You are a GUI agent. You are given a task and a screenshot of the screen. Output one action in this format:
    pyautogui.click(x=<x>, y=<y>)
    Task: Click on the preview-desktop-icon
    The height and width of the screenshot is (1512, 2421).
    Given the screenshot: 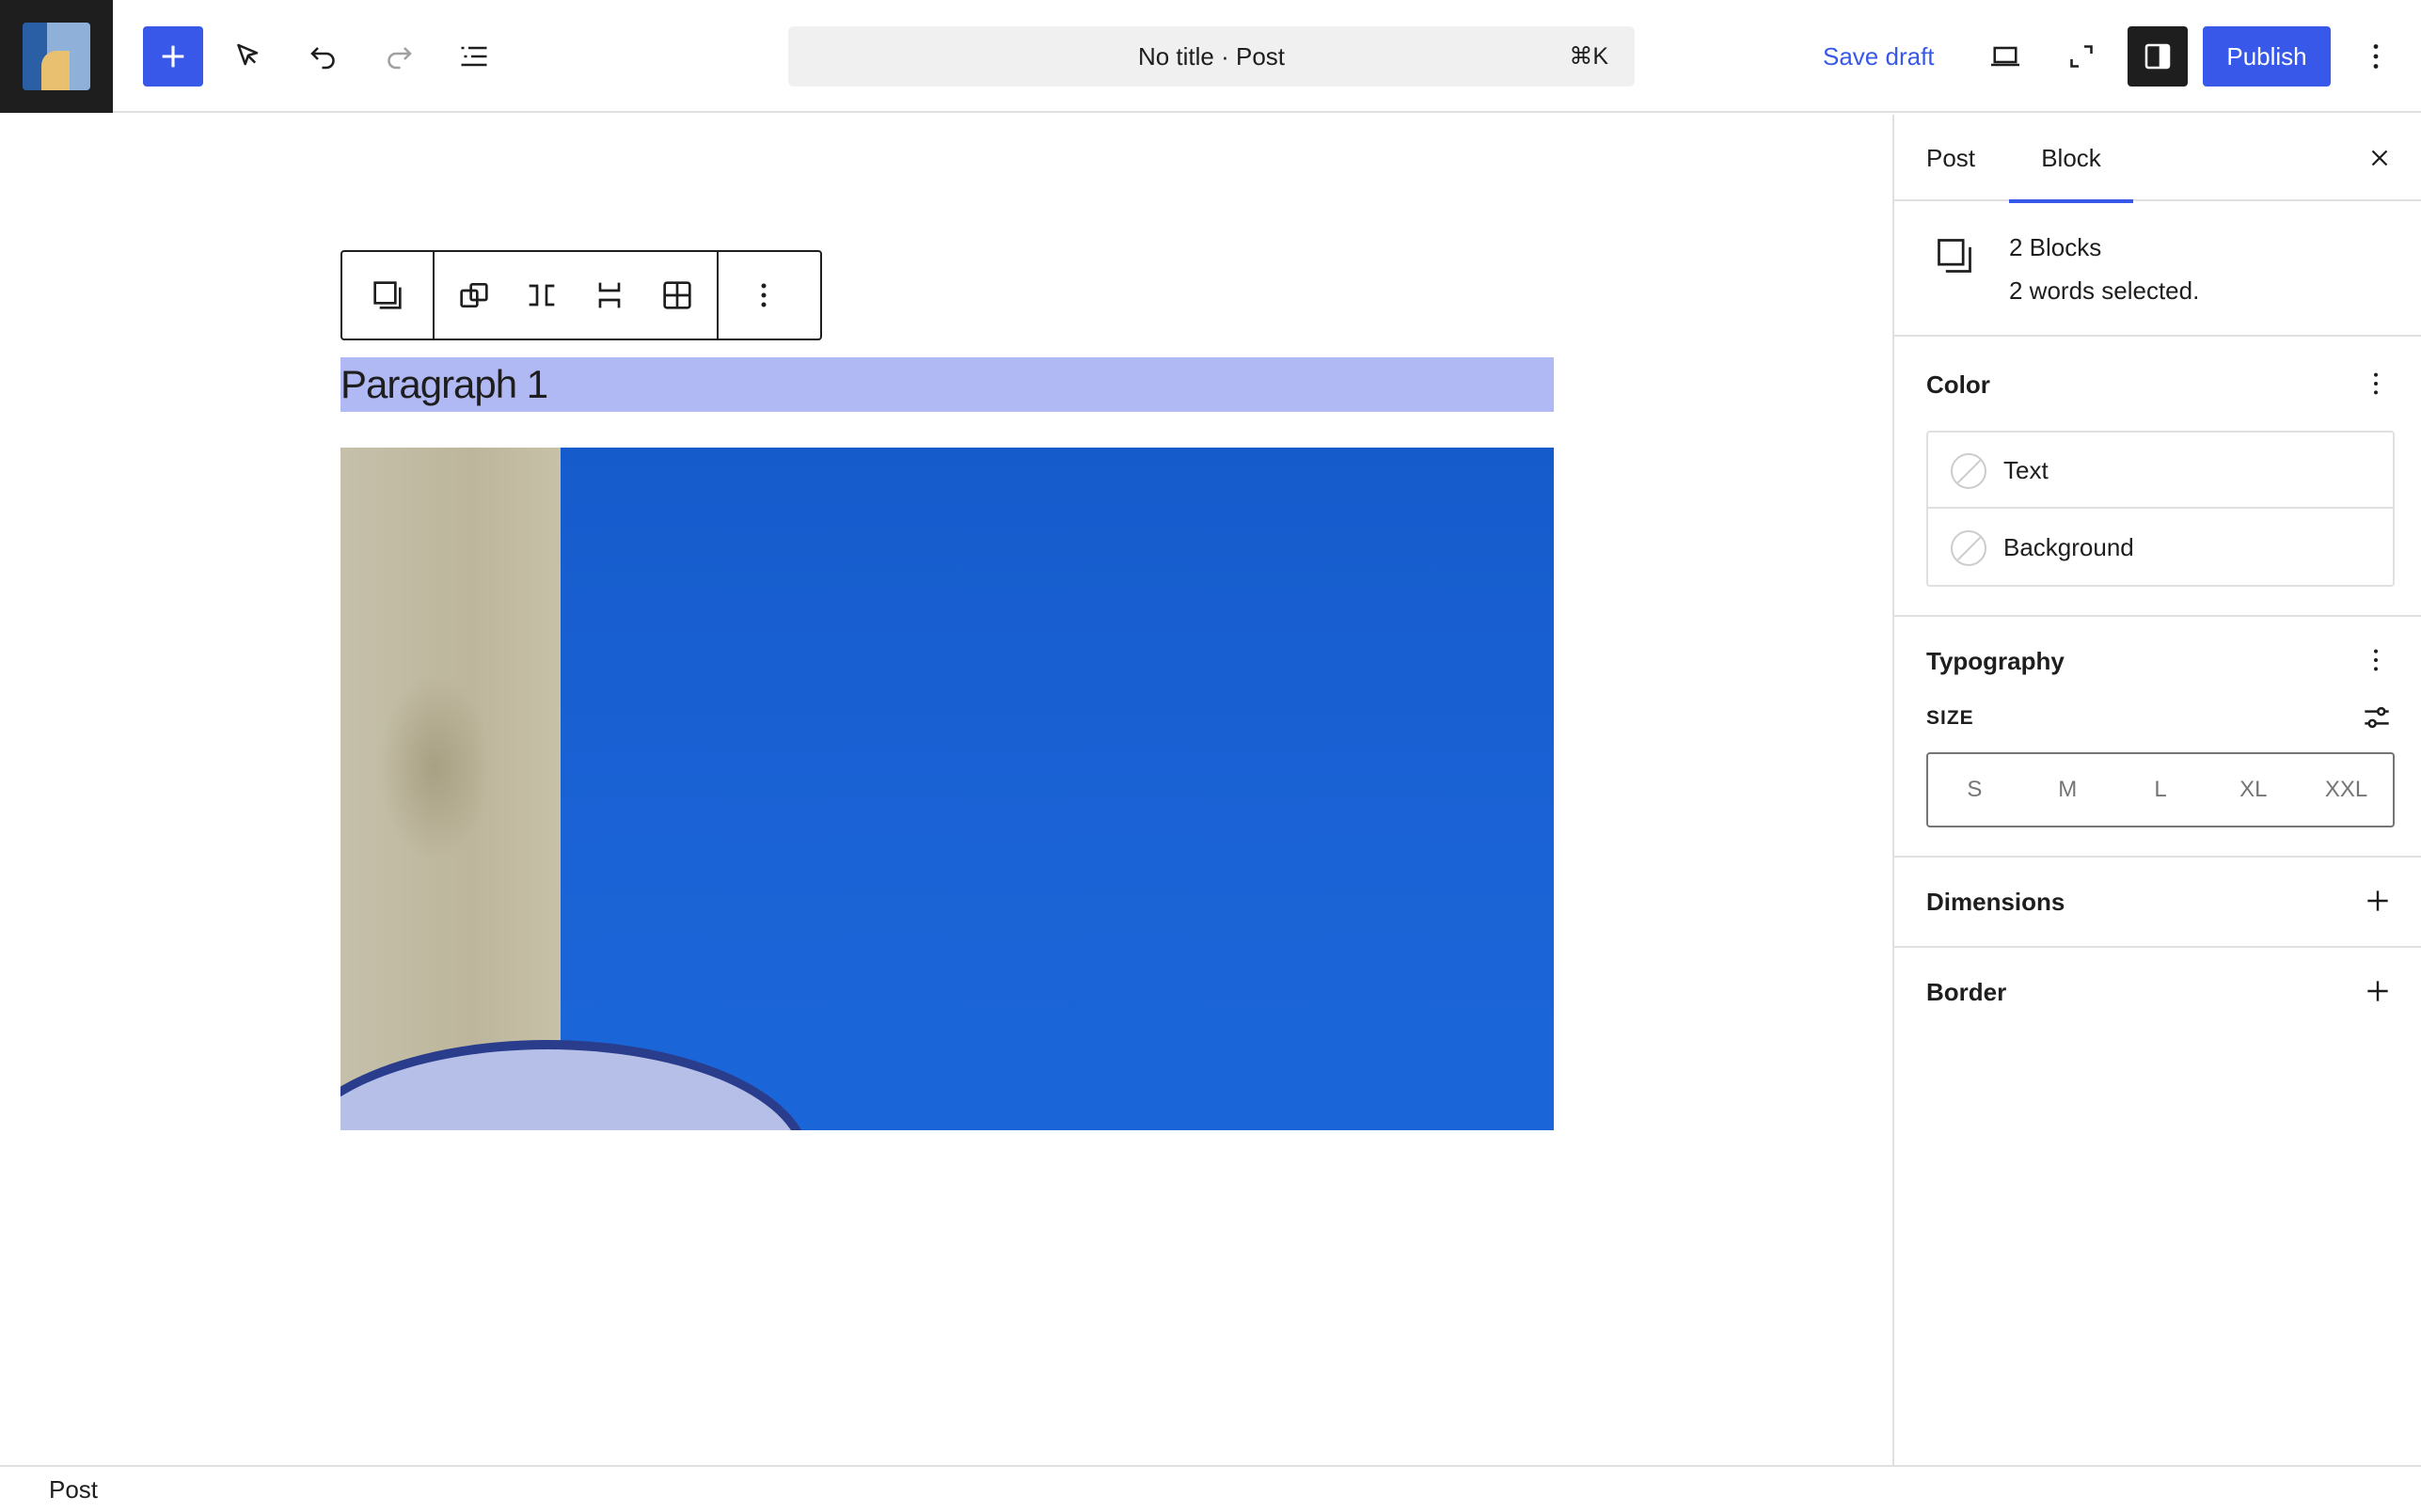 What is the action you would take?
    pyautogui.click(x=2005, y=57)
    